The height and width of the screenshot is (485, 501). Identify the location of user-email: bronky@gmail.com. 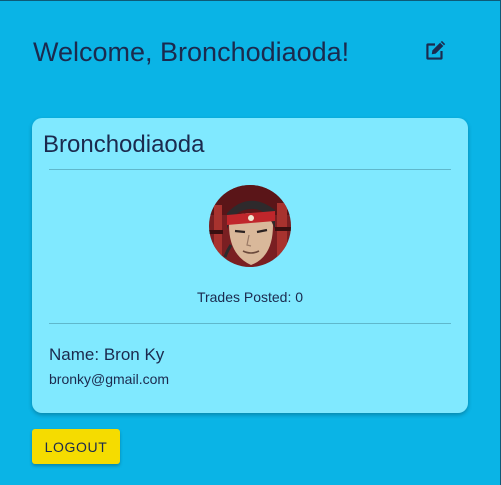
(109, 379).